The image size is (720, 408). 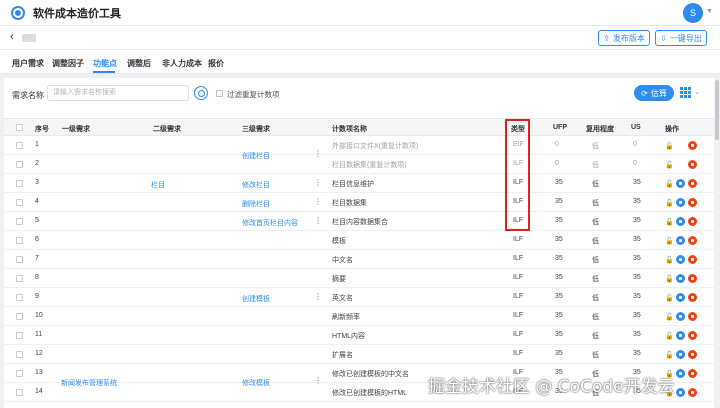 What do you see at coordinates (12, 37) in the screenshot?
I see `back-arrow-icon: ‹` at bounding box center [12, 37].